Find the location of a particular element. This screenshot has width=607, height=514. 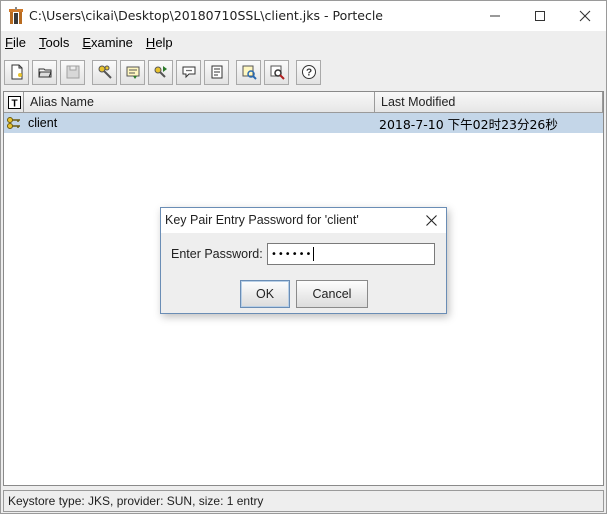

table-row: client 2018-7-10 下午02时23分26秒 is located at coordinates (303, 123).